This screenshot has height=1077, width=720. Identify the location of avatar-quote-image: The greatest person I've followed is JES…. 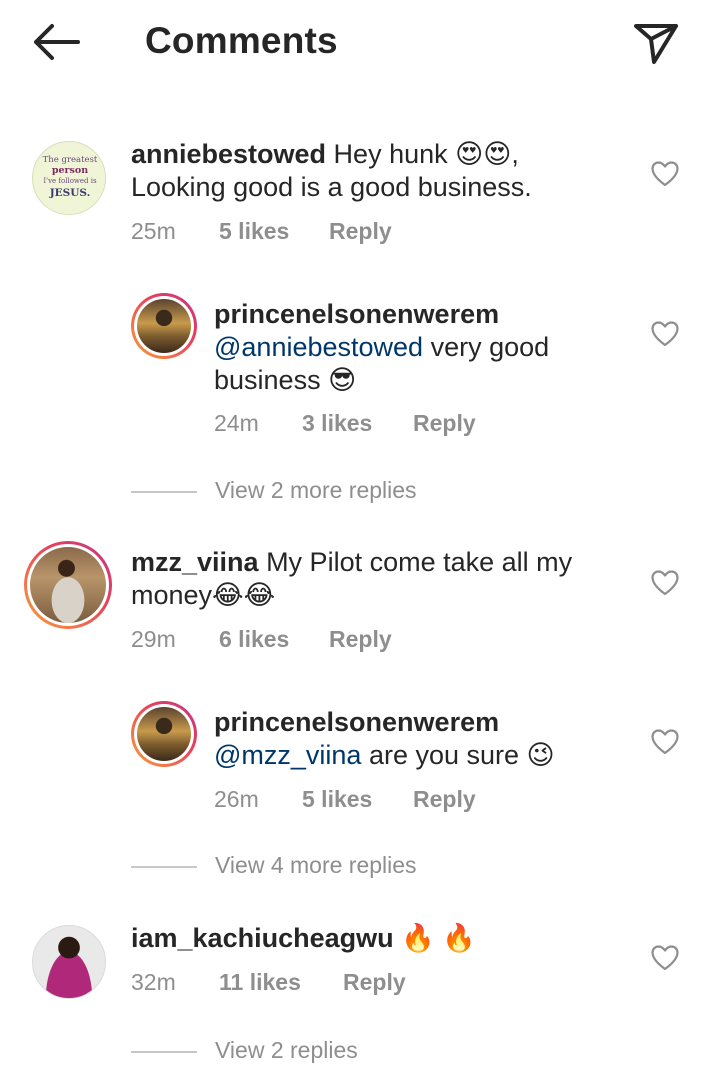
(69, 178).